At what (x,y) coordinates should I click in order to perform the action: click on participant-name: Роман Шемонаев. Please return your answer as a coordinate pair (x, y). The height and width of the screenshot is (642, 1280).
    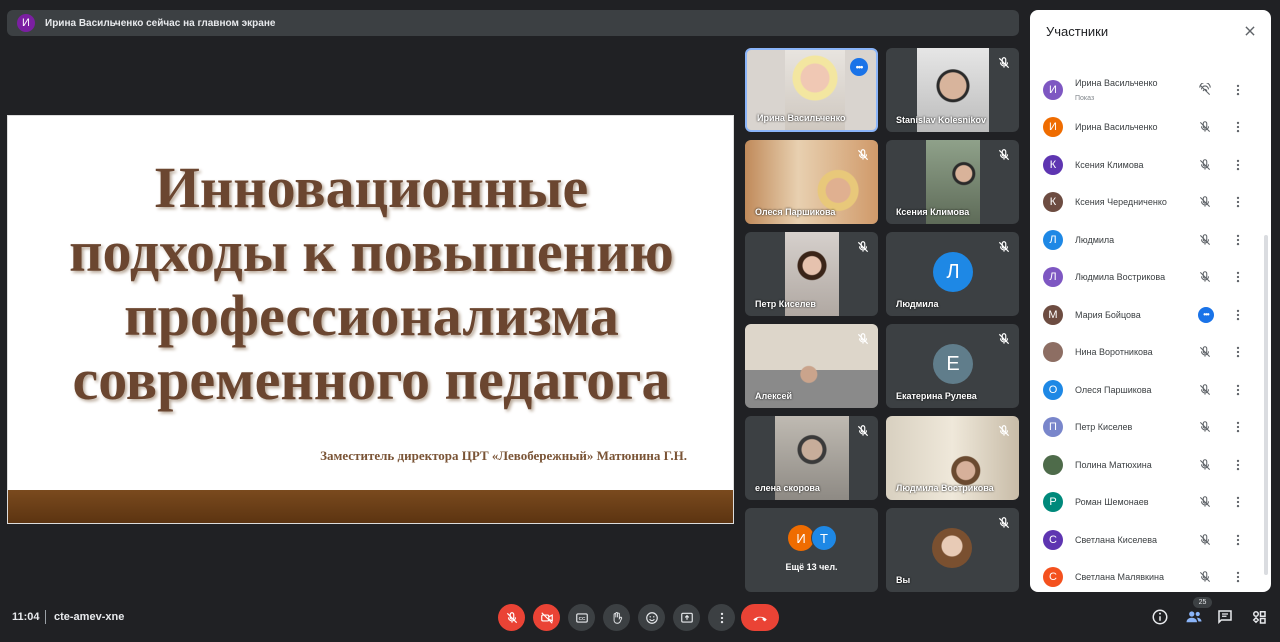
    Looking at the image, I should click on (1112, 502).